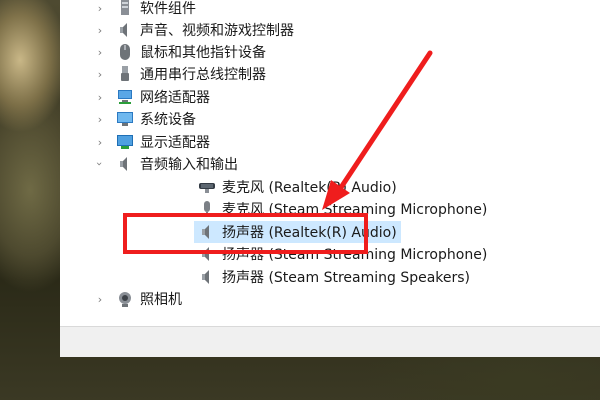 This screenshot has width=600, height=400. Describe the element at coordinates (217, 31) in the screenshot. I see `tree-item-label: 声音、视频和游戏控制器` at that location.